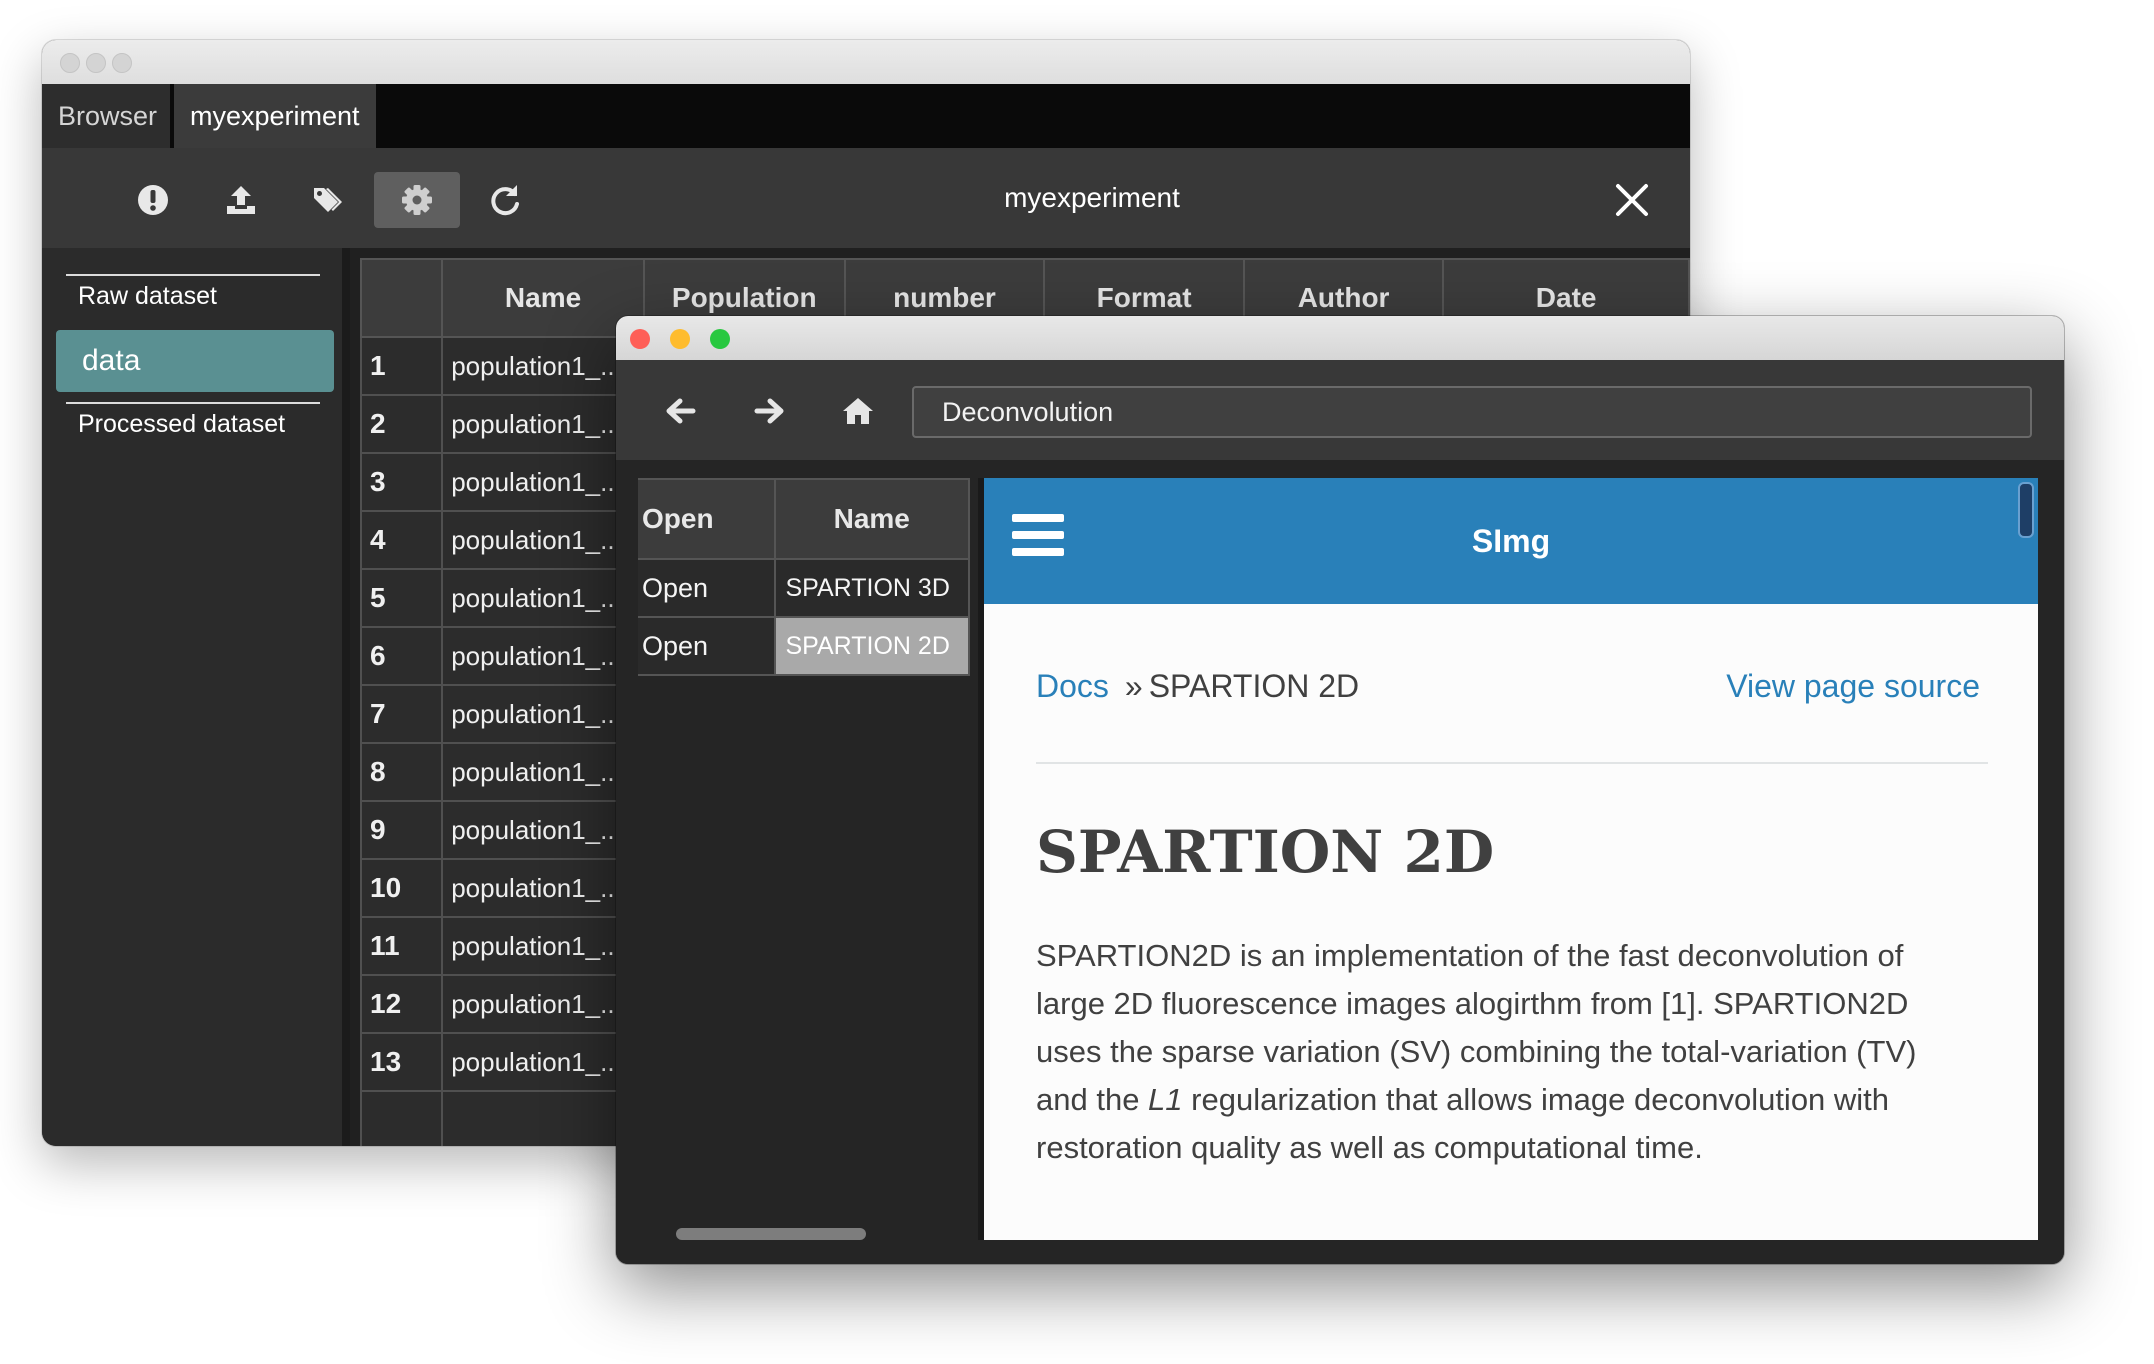  I want to click on home-icon, so click(858, 411).